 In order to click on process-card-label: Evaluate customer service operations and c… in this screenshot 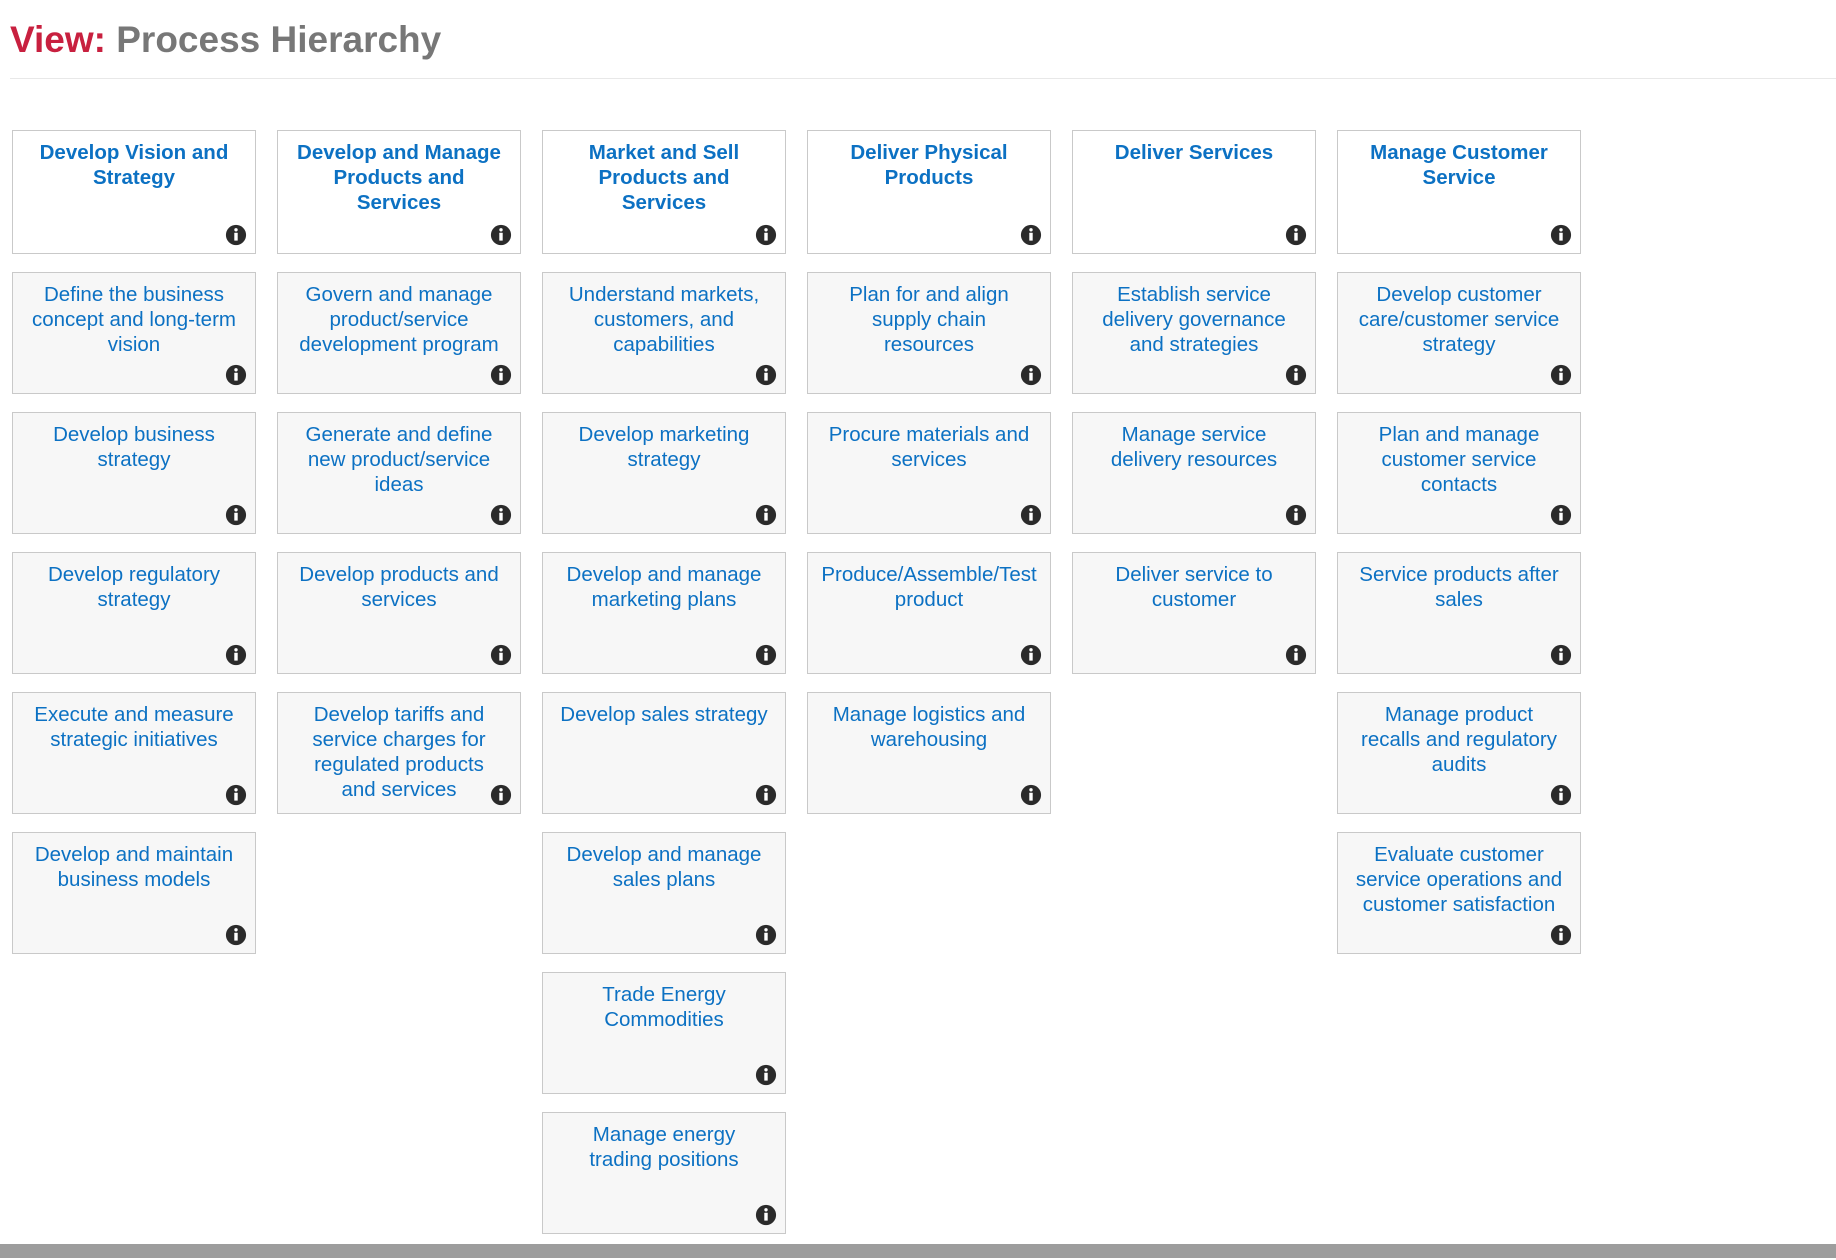, I will do `click(1459, 879)`.